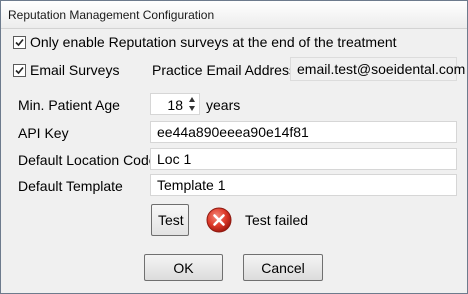 The height and width of the screenshot is (294, 468). What do you see at coordinates (87, 160) in the screenshot?
I see `location-code-label: Default Location Code` at bounding box center [87, 160].